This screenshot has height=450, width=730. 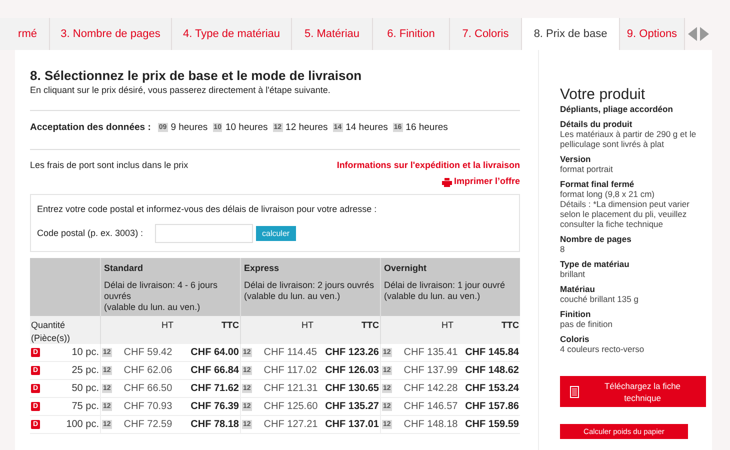 What do you see at coordinates (262, 269) in the screenshot?
I see `option-name: Express` at bounding box center [262, 269].